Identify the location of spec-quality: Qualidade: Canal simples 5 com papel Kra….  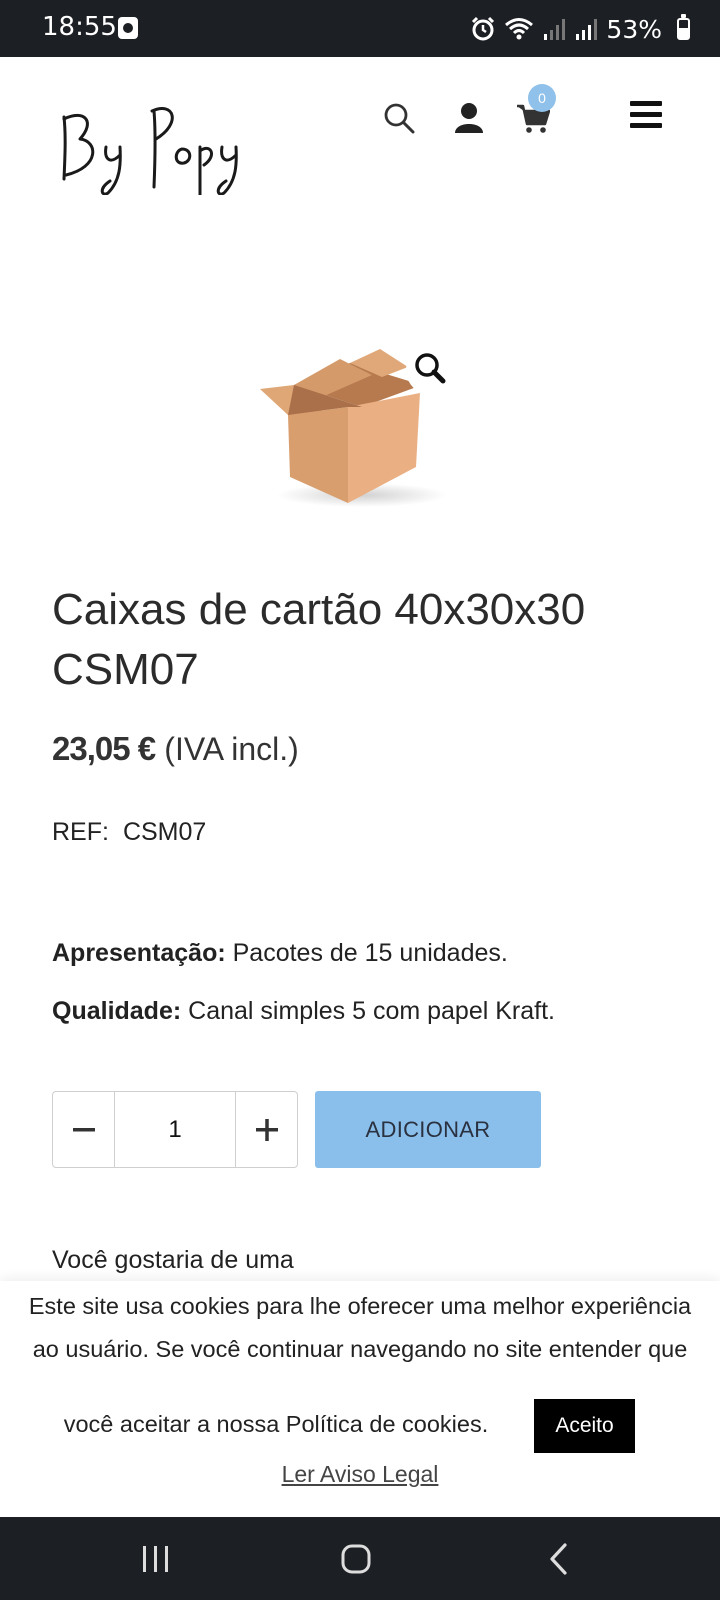
(303, 1011).